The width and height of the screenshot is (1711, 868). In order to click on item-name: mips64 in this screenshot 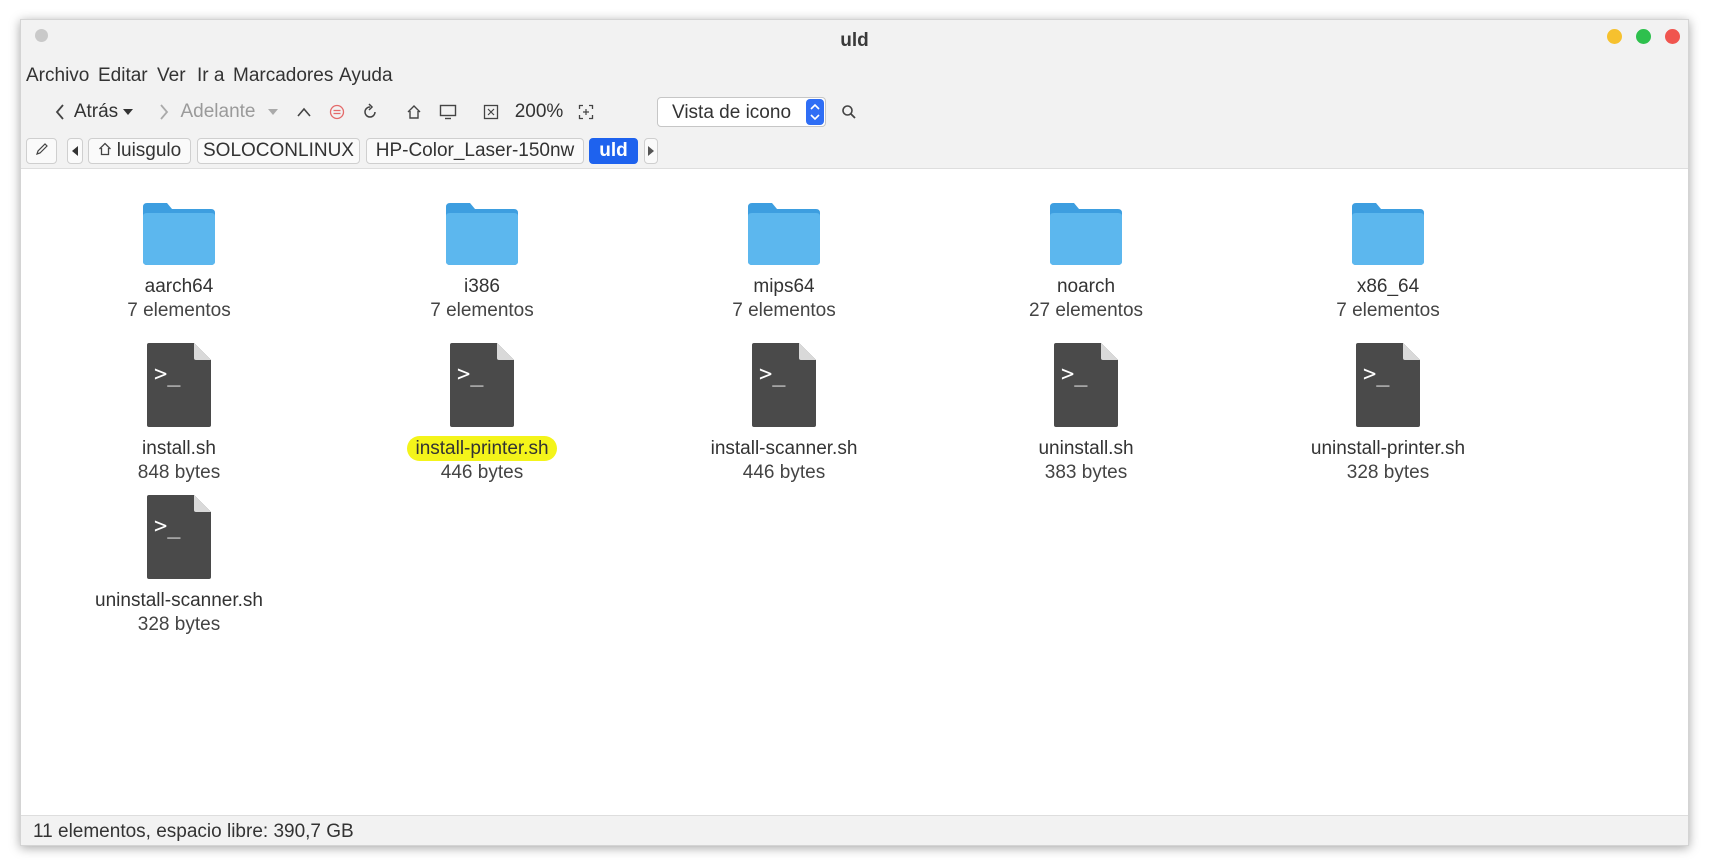, I will do `click(784, 286)`.